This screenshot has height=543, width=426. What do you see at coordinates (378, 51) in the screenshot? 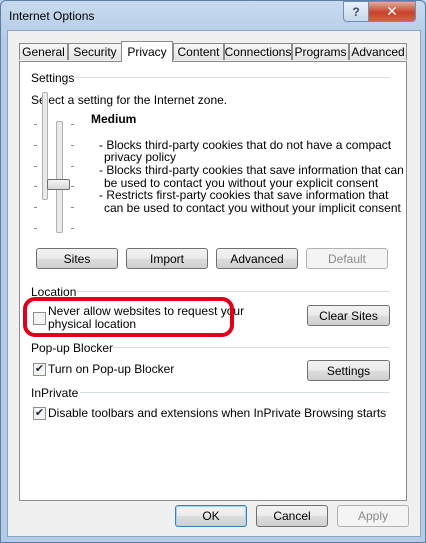
I see `tab-advanced: Advanced` at bounding box center [378, 51].